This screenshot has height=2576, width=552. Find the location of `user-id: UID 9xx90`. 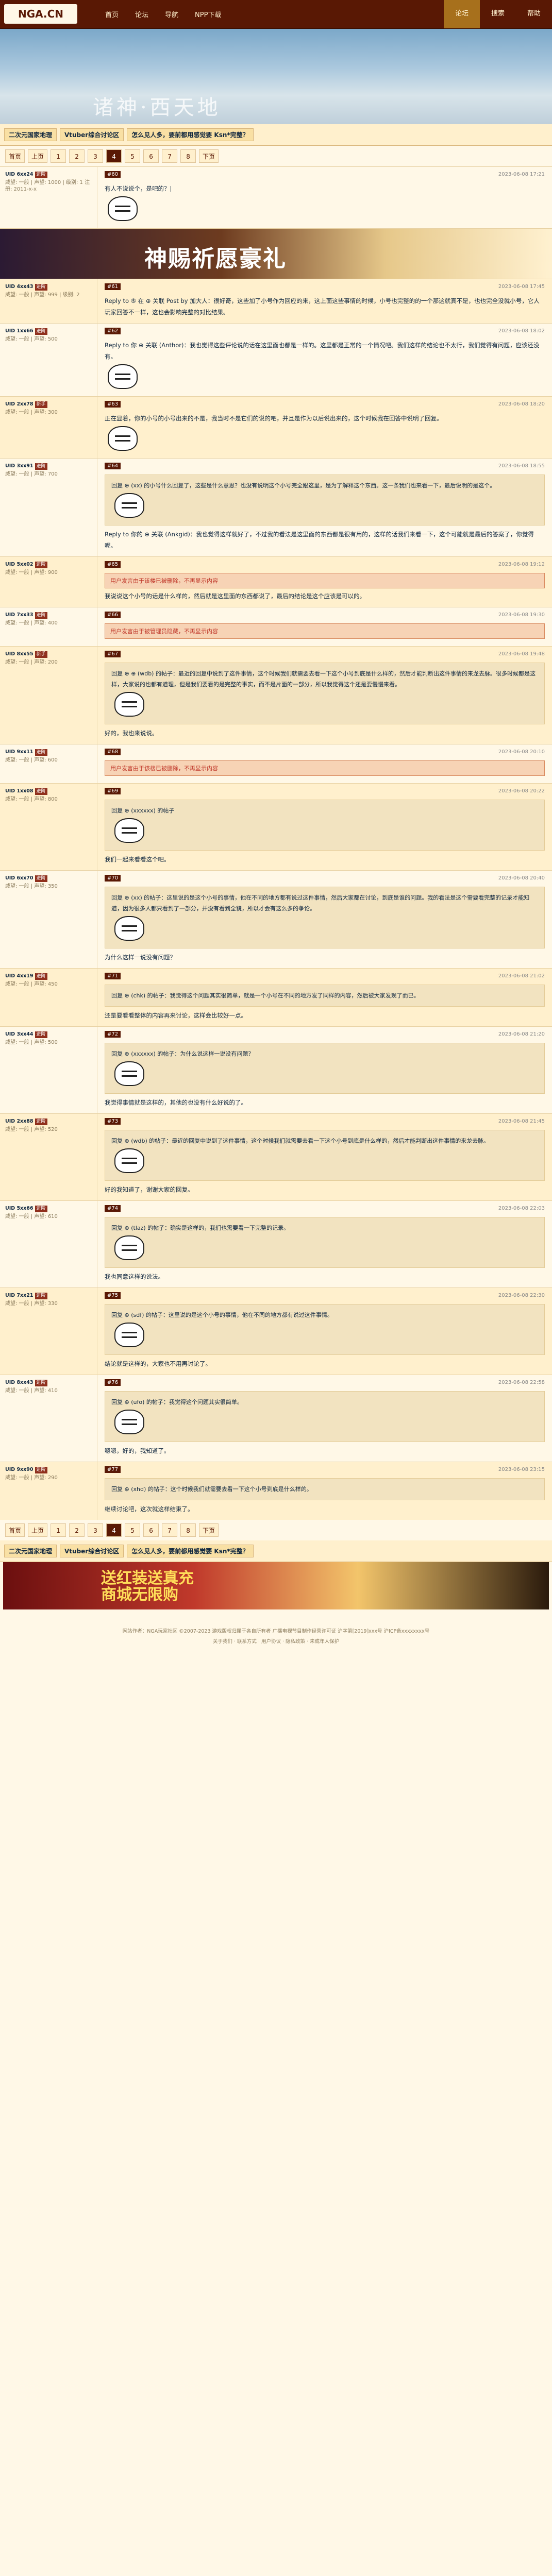

user-id: UID 9xx90 is located at coordinates (19, 1470).